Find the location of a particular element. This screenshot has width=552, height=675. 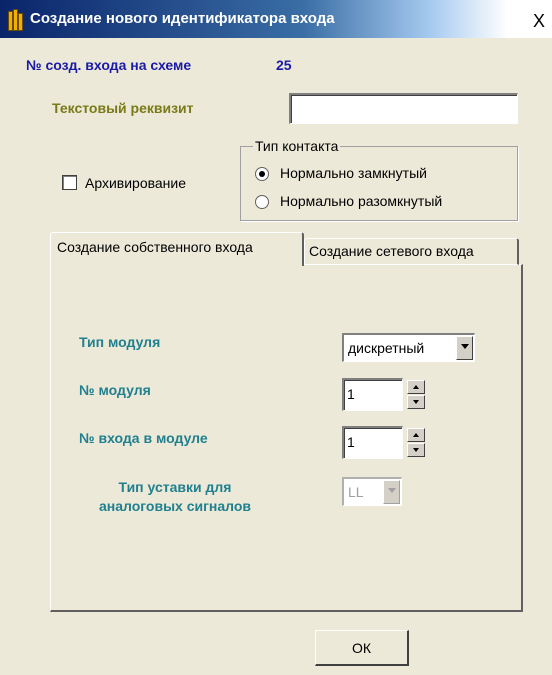

setpoint-type-label: Тип уставки для аналоговых сигналов is located at coordinates (175, 497).